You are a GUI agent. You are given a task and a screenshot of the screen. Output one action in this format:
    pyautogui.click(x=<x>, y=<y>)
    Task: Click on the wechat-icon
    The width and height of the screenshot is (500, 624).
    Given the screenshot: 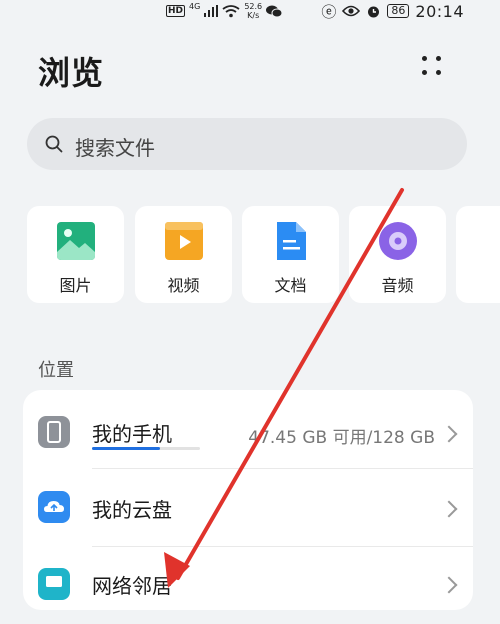 What is the action you would take?
    pyautogui.click(x=274, y=11)
    